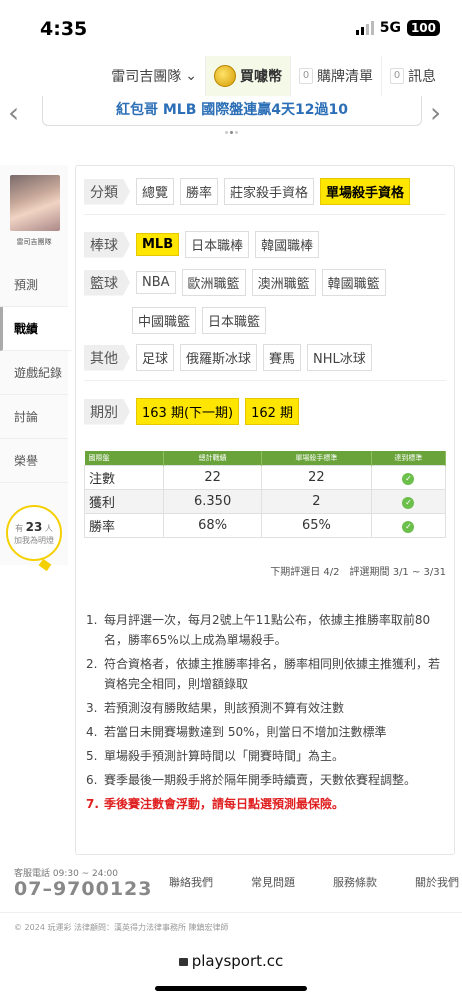 Image resolution: width=462 pixels, height=1000 pixels. Describe the element at coordinates (18, 113) in the screenshot. I see `chevron-left-icon: ‹` at that location.